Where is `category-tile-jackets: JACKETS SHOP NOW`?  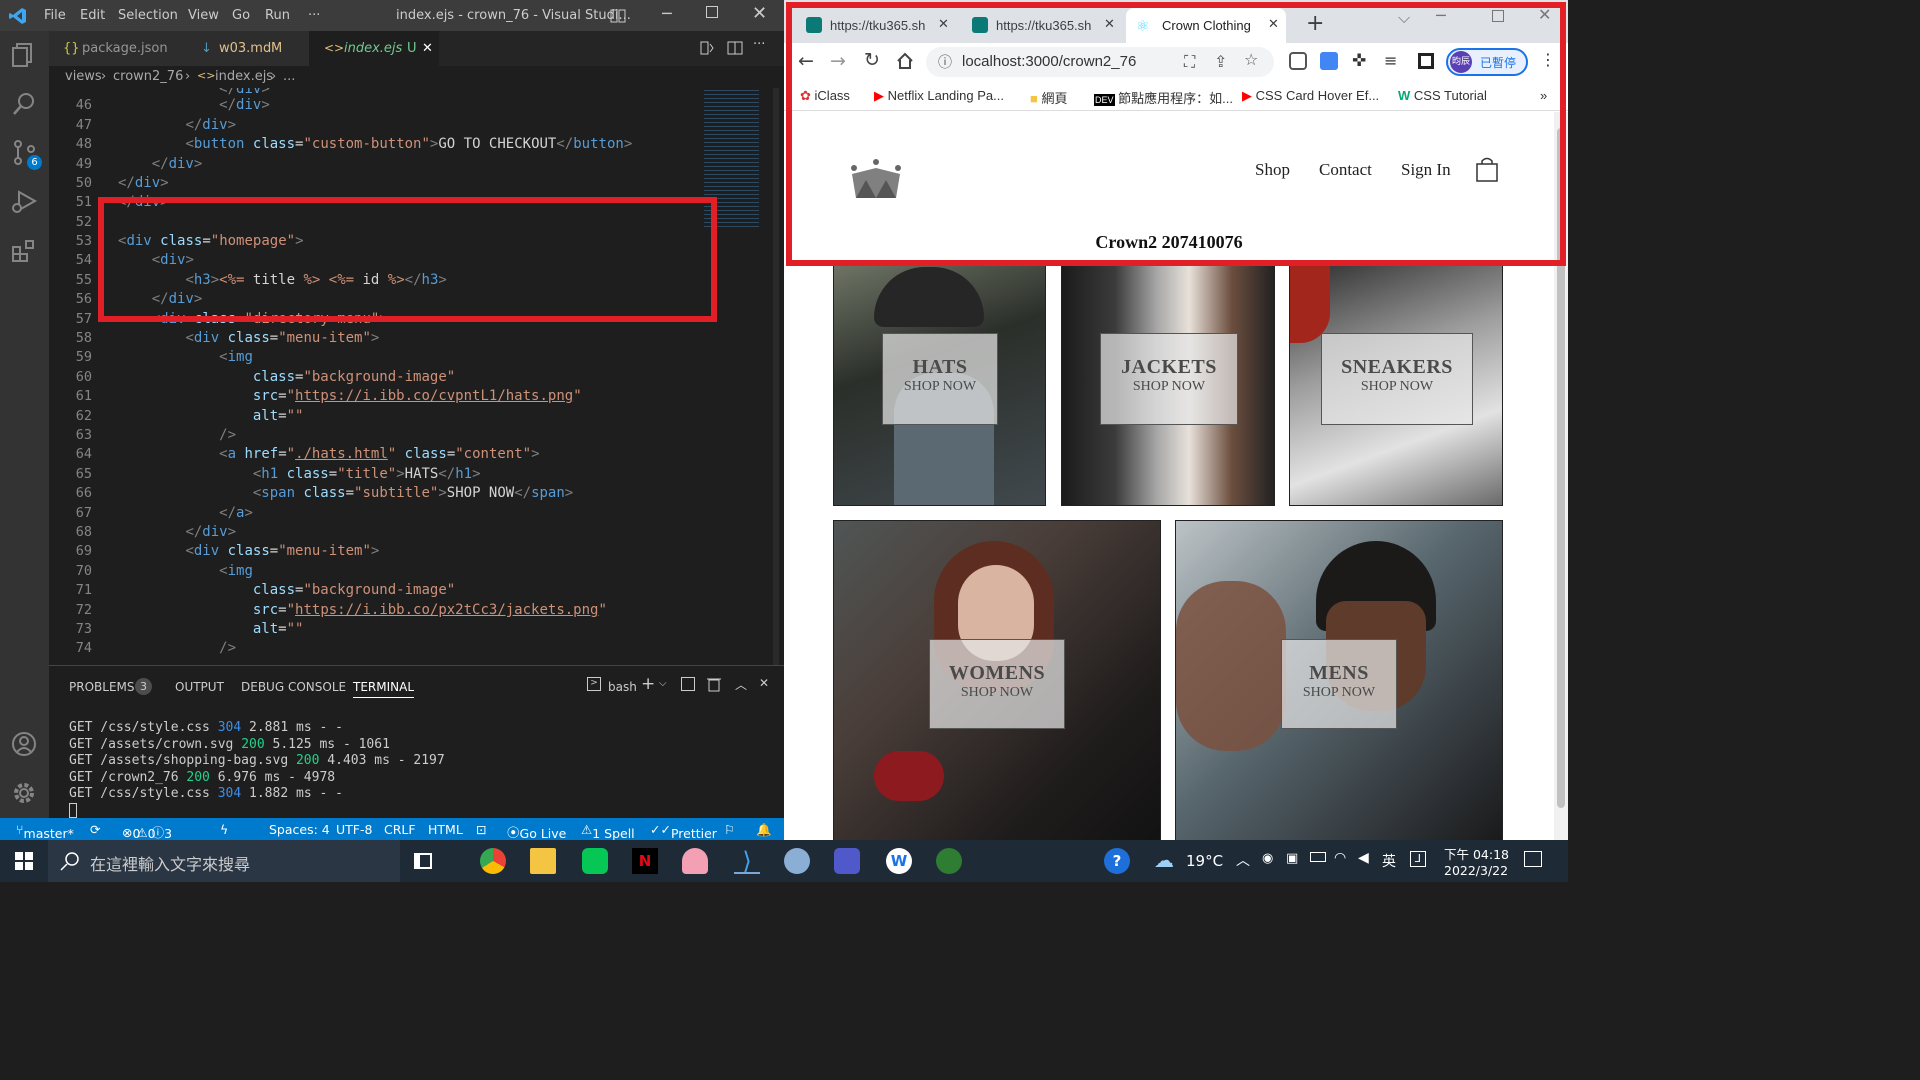 category-tile-jackets: JACKETS SHOP NOW is located at coordinates (1168, 384).